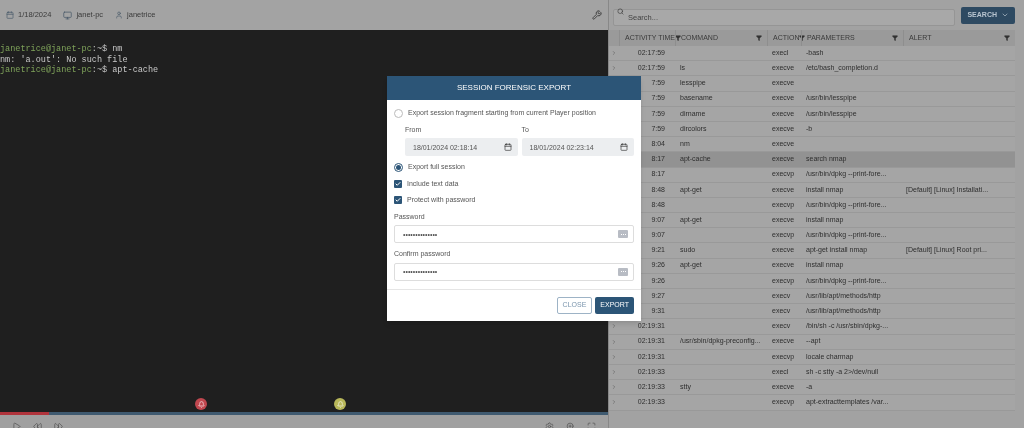 The width and height of the screenshot is (1024, 428). Describe the element at coordinates (79, 70) in the screenshot. I see `terminal-line: janetrice@janet-pc:~$ apt-cache` at that location.